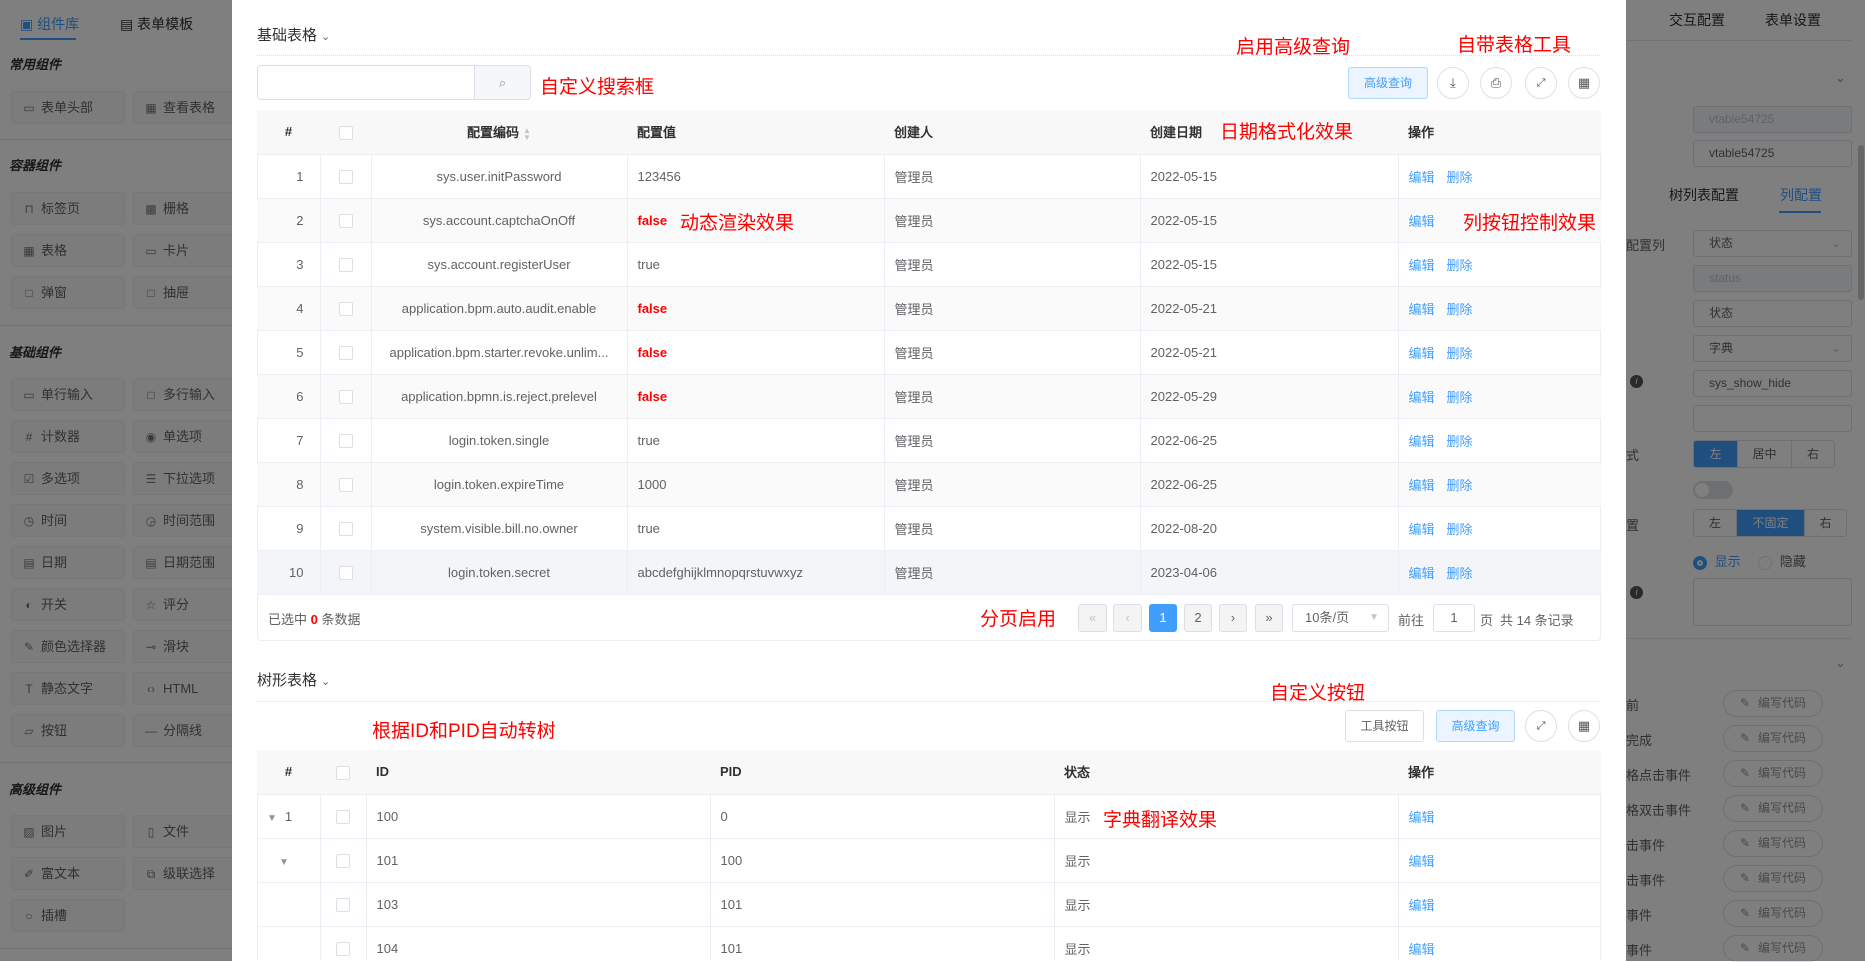 This screenshot has height=962, width=1865. I want to click on search-input, so click(366, 82).